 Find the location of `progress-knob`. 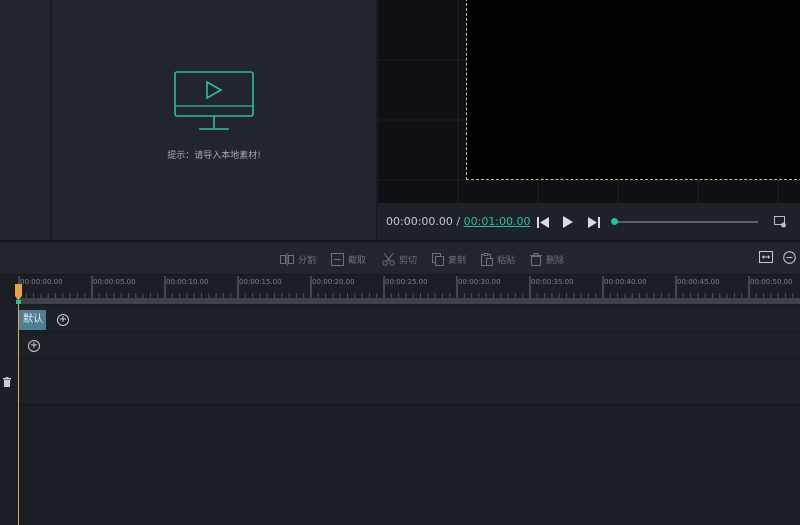

progress-knob is located at coordinates (614, 221).